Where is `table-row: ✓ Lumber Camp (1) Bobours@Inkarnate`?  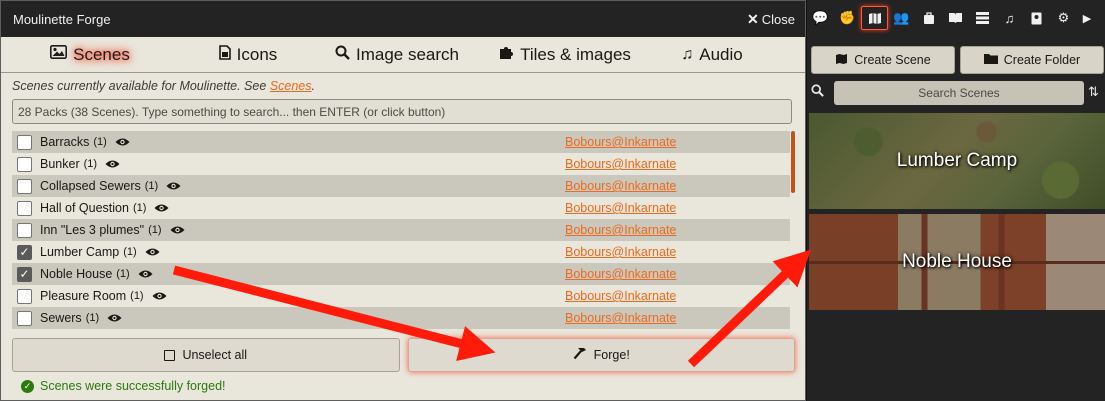
table-row: ✓ Lumber Camp (1) Bobours@Inkarnate is located at coordinates (401, 252).